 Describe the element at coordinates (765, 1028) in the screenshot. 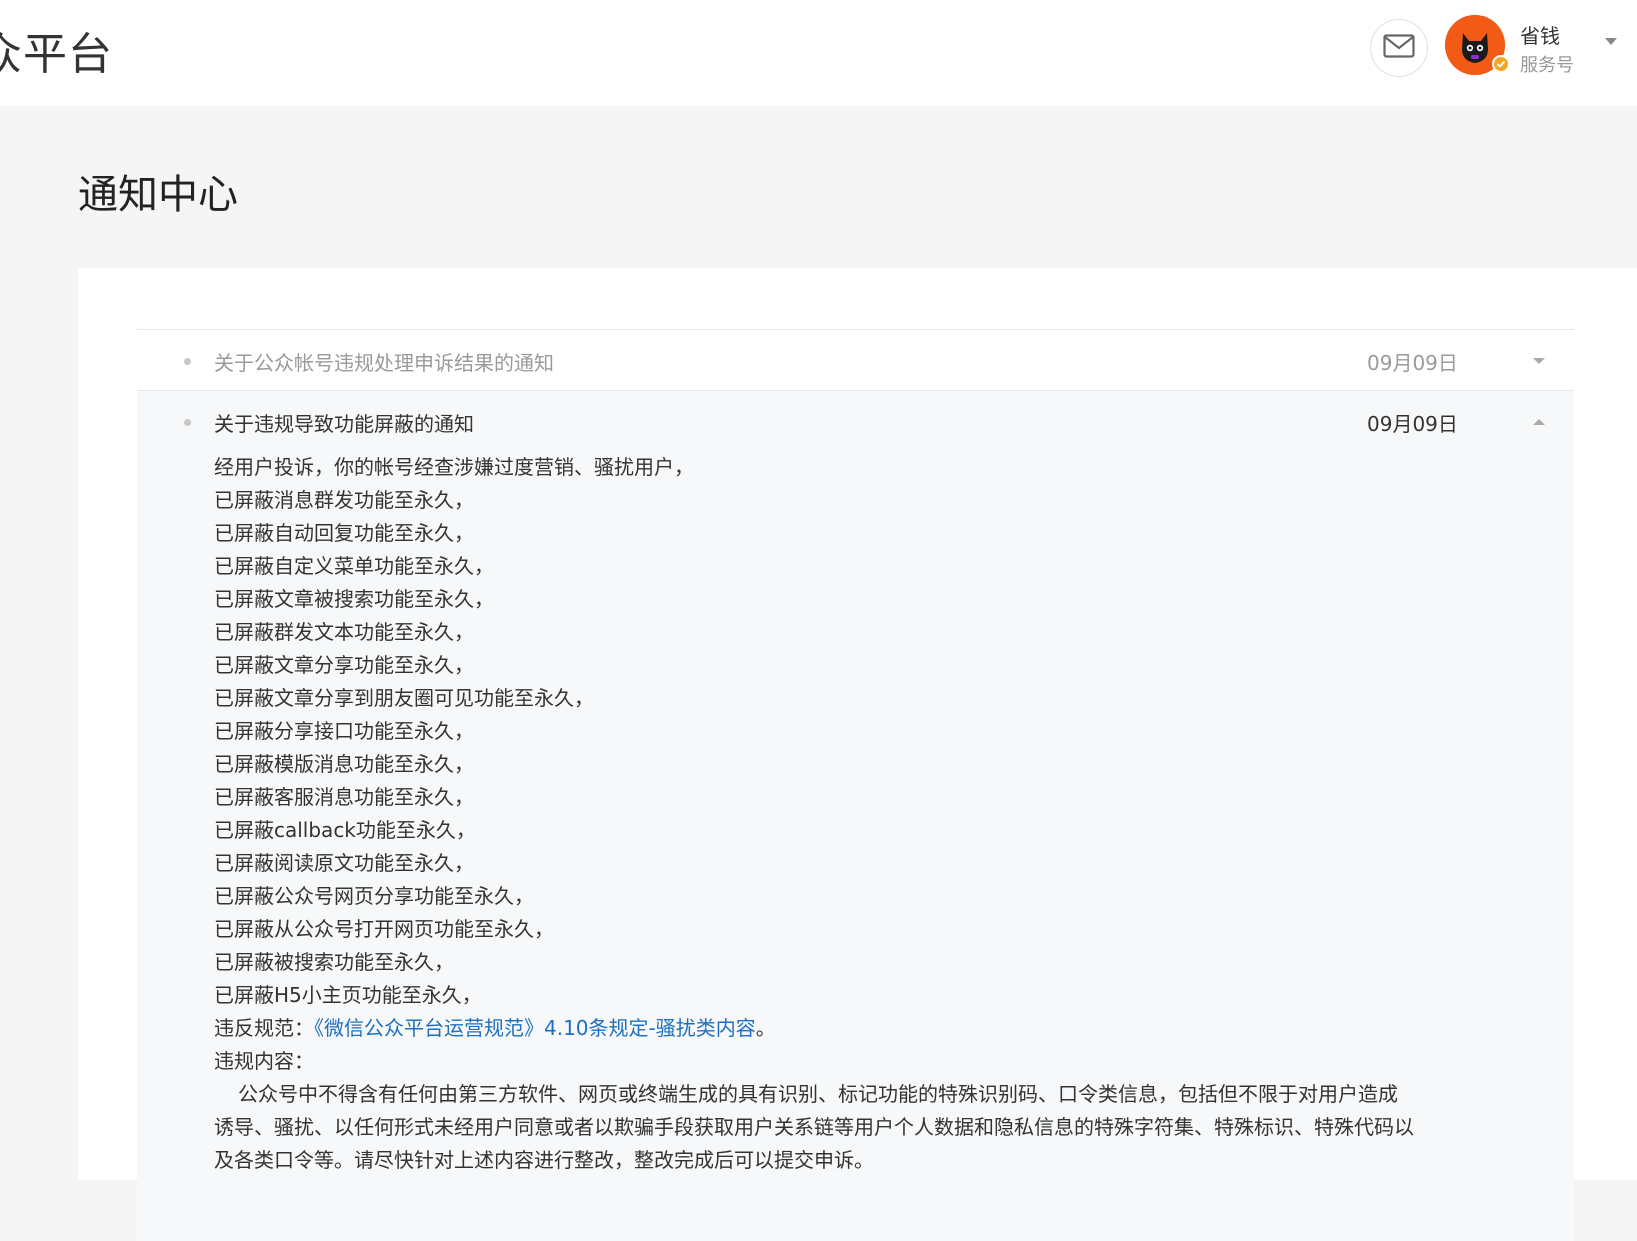

I see `violation-end: 。` at that location.